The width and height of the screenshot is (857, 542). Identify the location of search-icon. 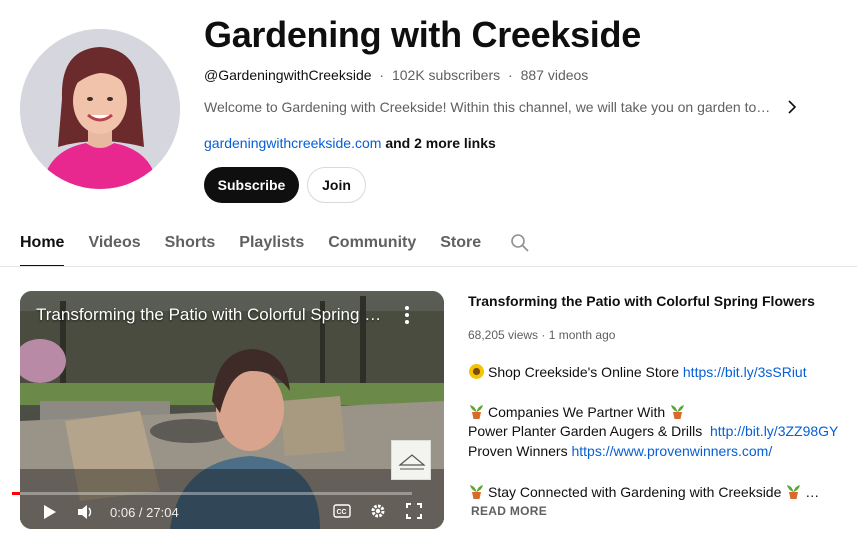
(520, 243).